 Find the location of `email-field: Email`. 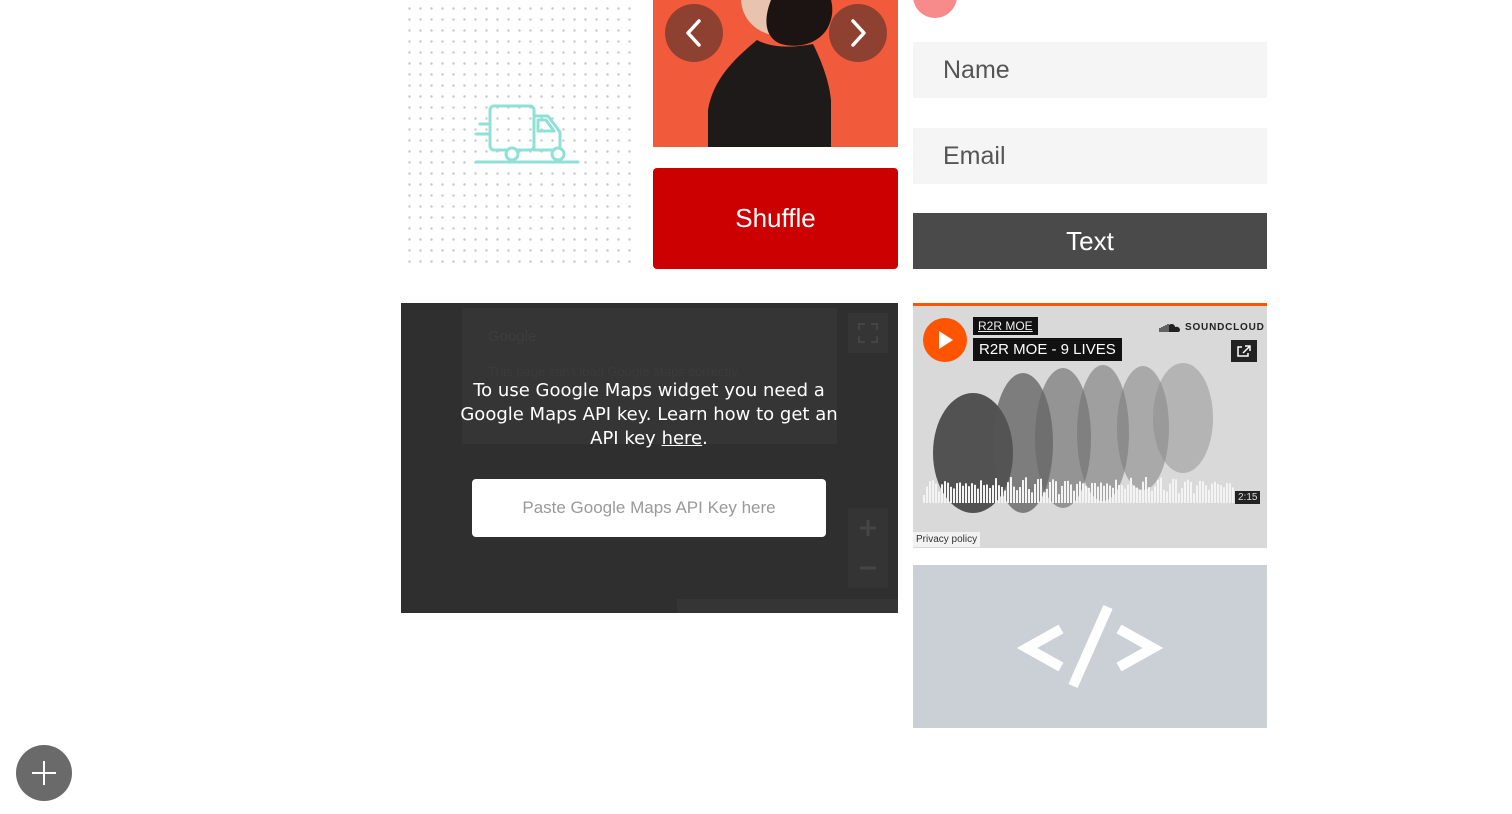

email-field: Email is located at coordinates (1090, 156).